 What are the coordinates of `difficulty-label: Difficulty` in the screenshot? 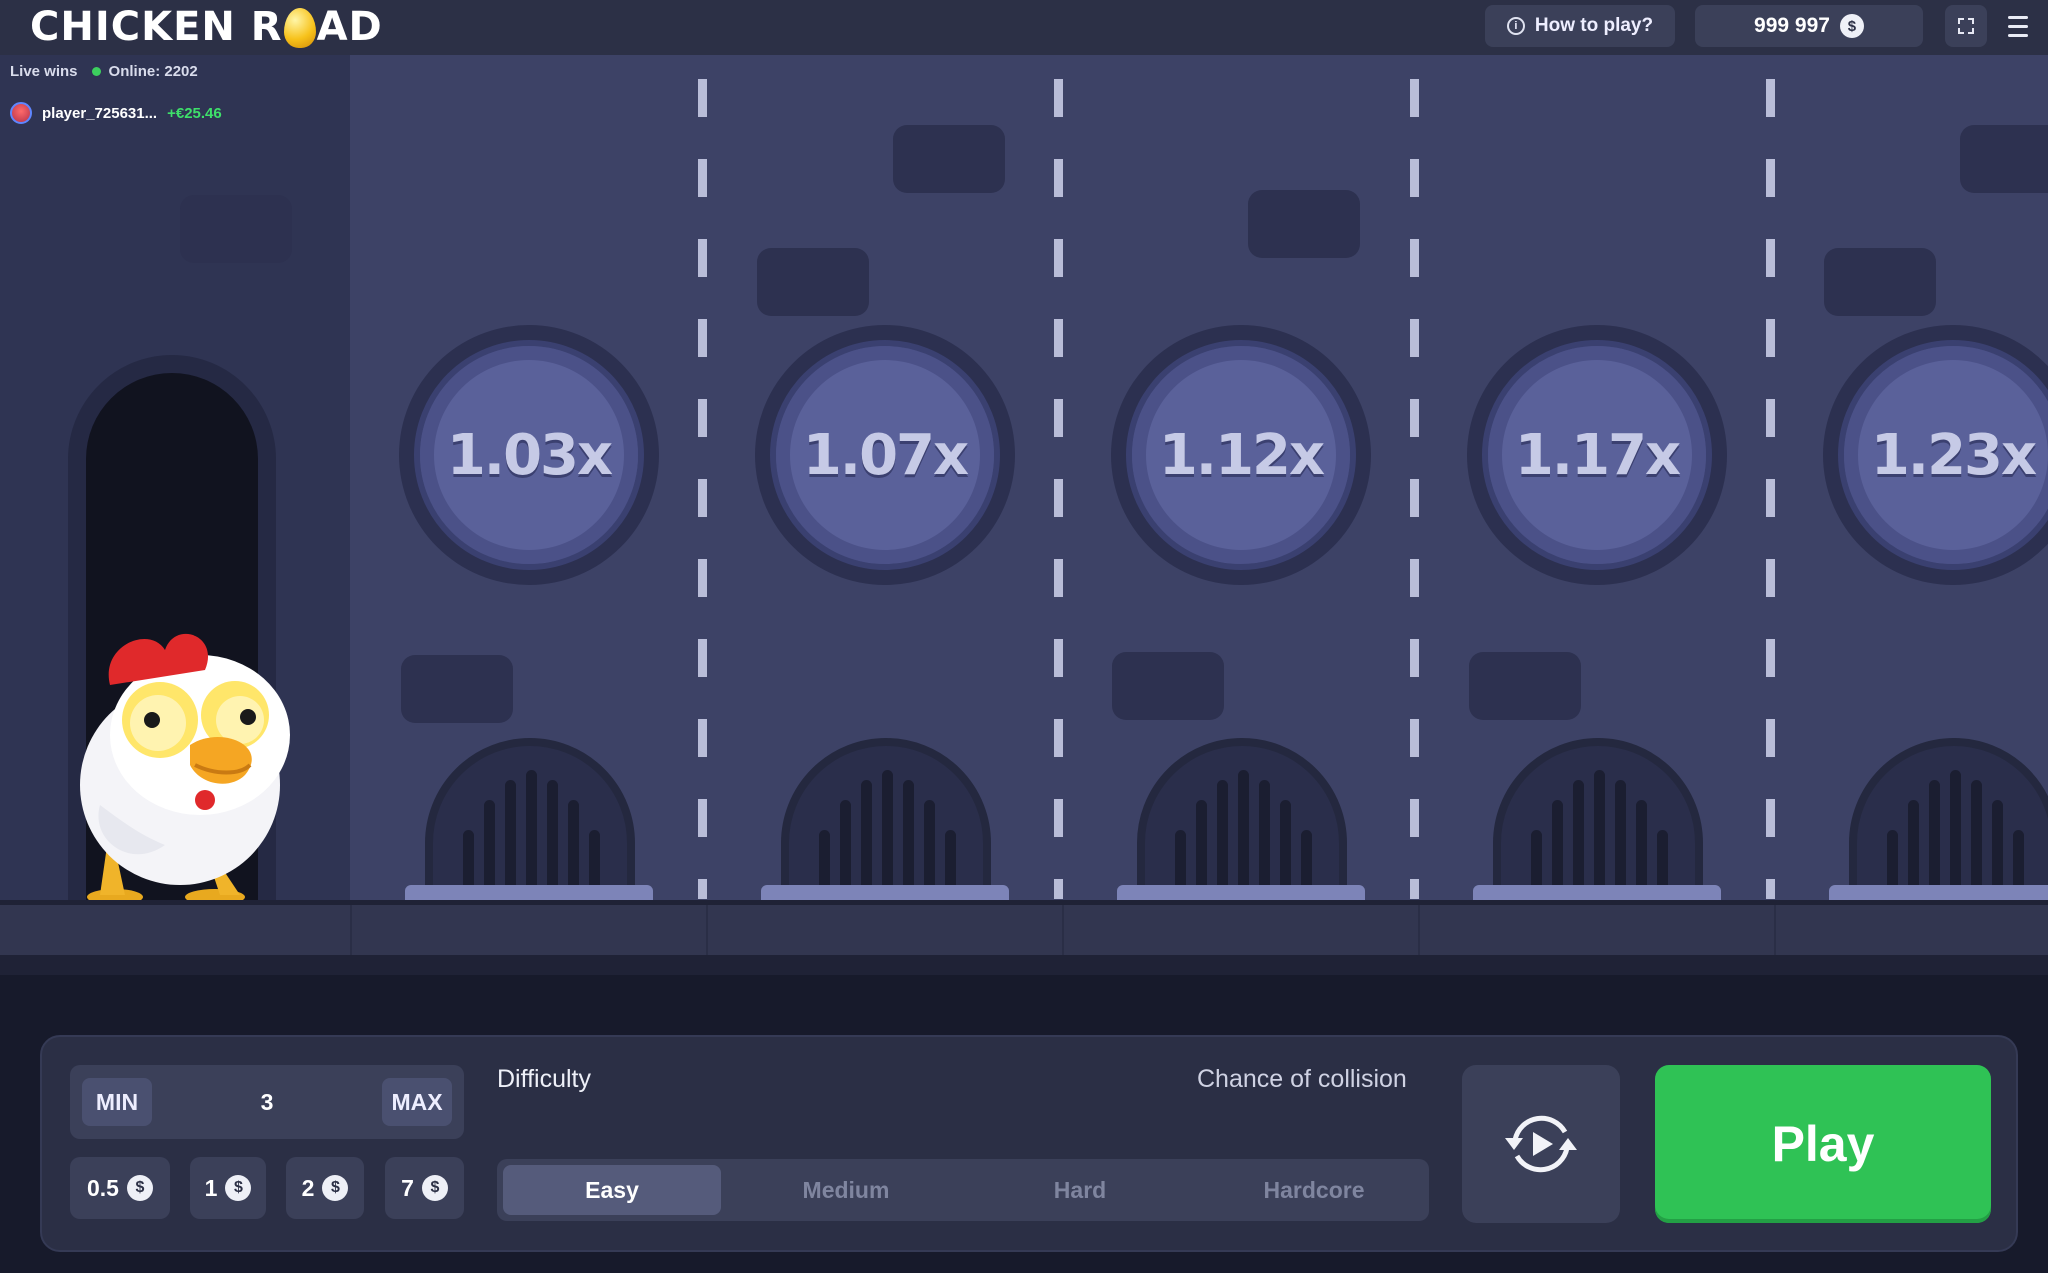 It's located at (544, 1079).